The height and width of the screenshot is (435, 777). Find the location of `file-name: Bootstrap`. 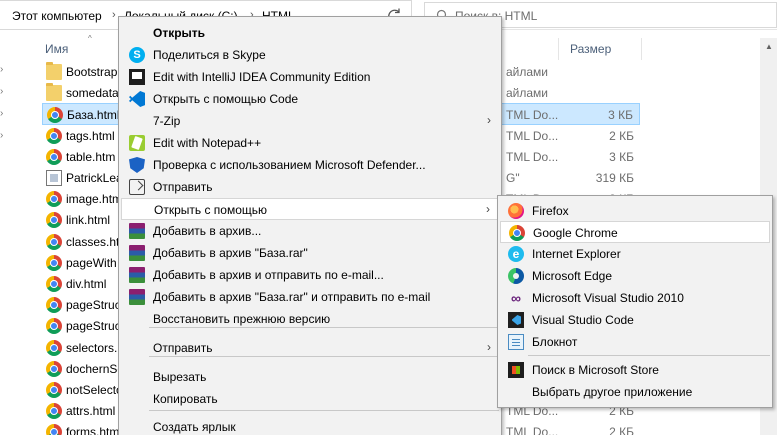

file-name: Bootstrap is located at coordinates (92, 72).